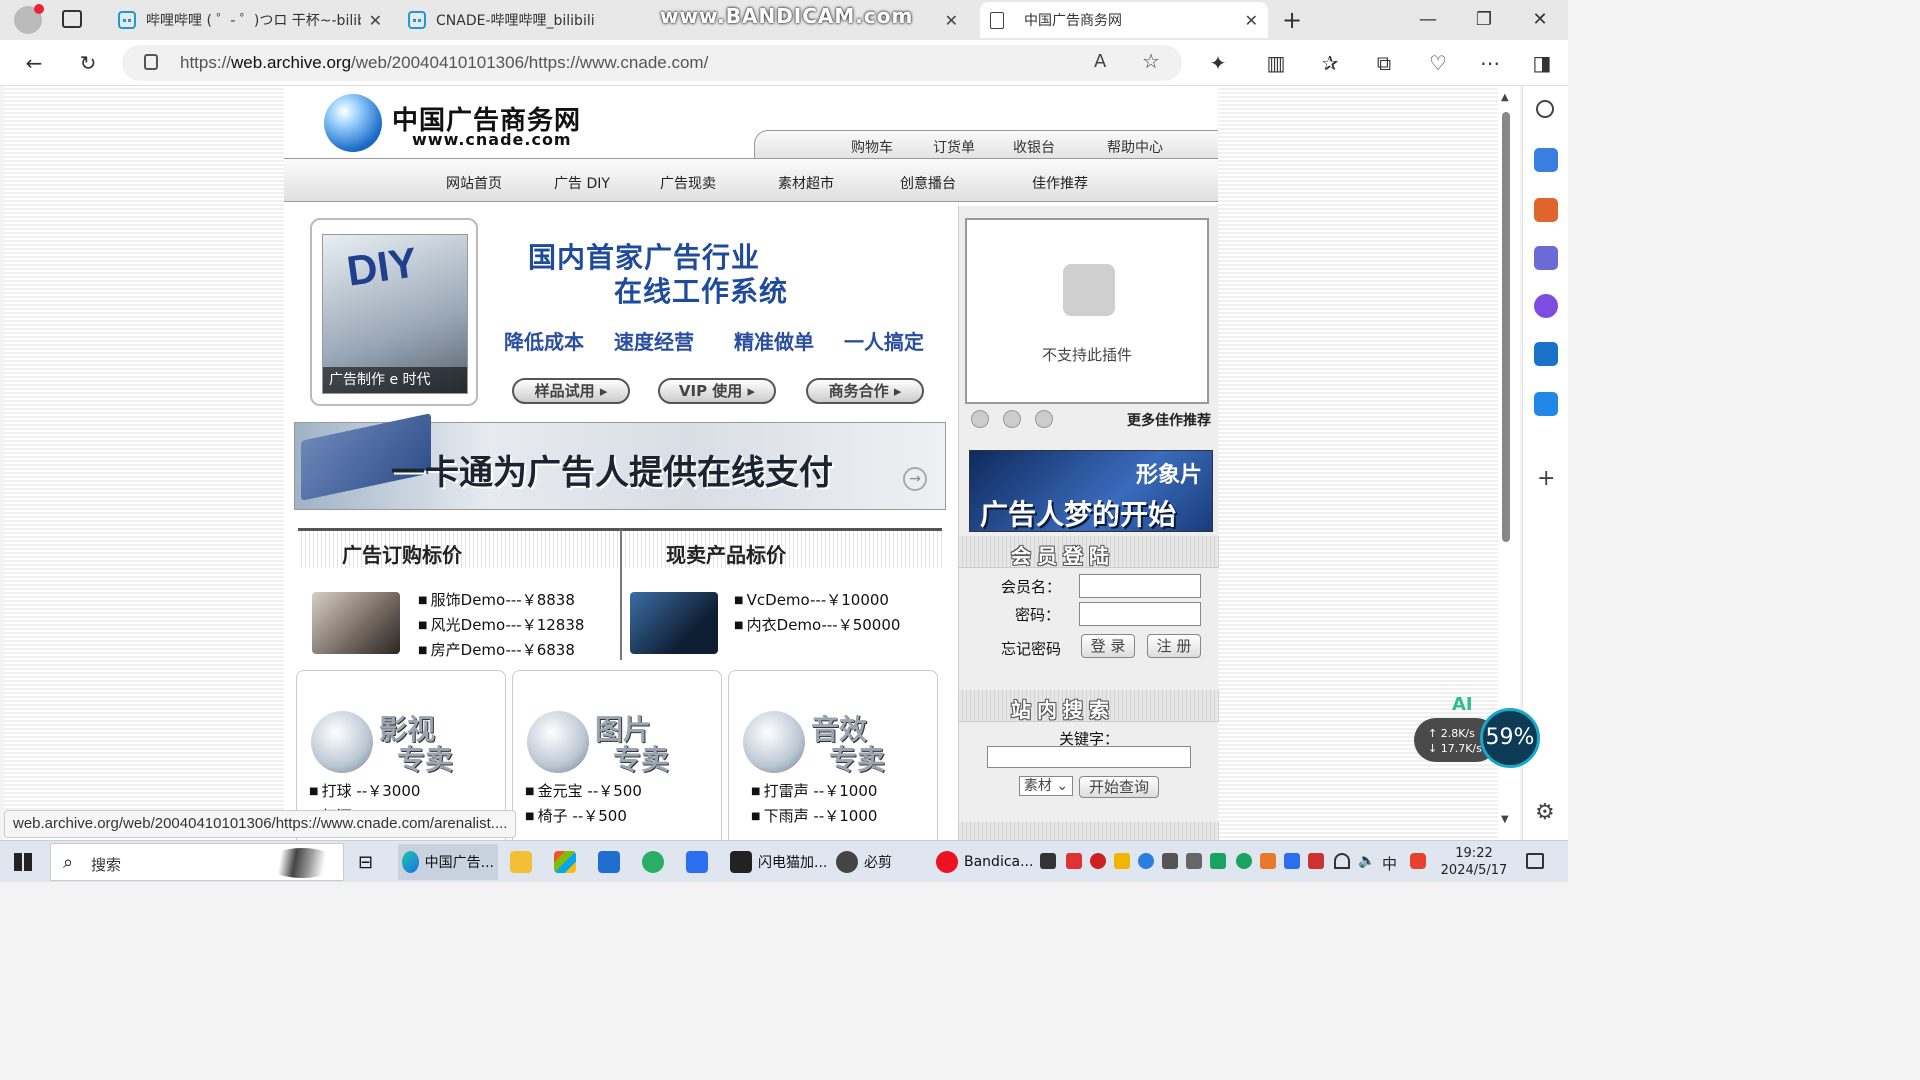 Image resolution: width=1920 pixels, height=1080 pixels. Describe the element at coordinates (1542, 63) in the screenshot. I see `sidebar-toggle-icon: ◨` at that location.